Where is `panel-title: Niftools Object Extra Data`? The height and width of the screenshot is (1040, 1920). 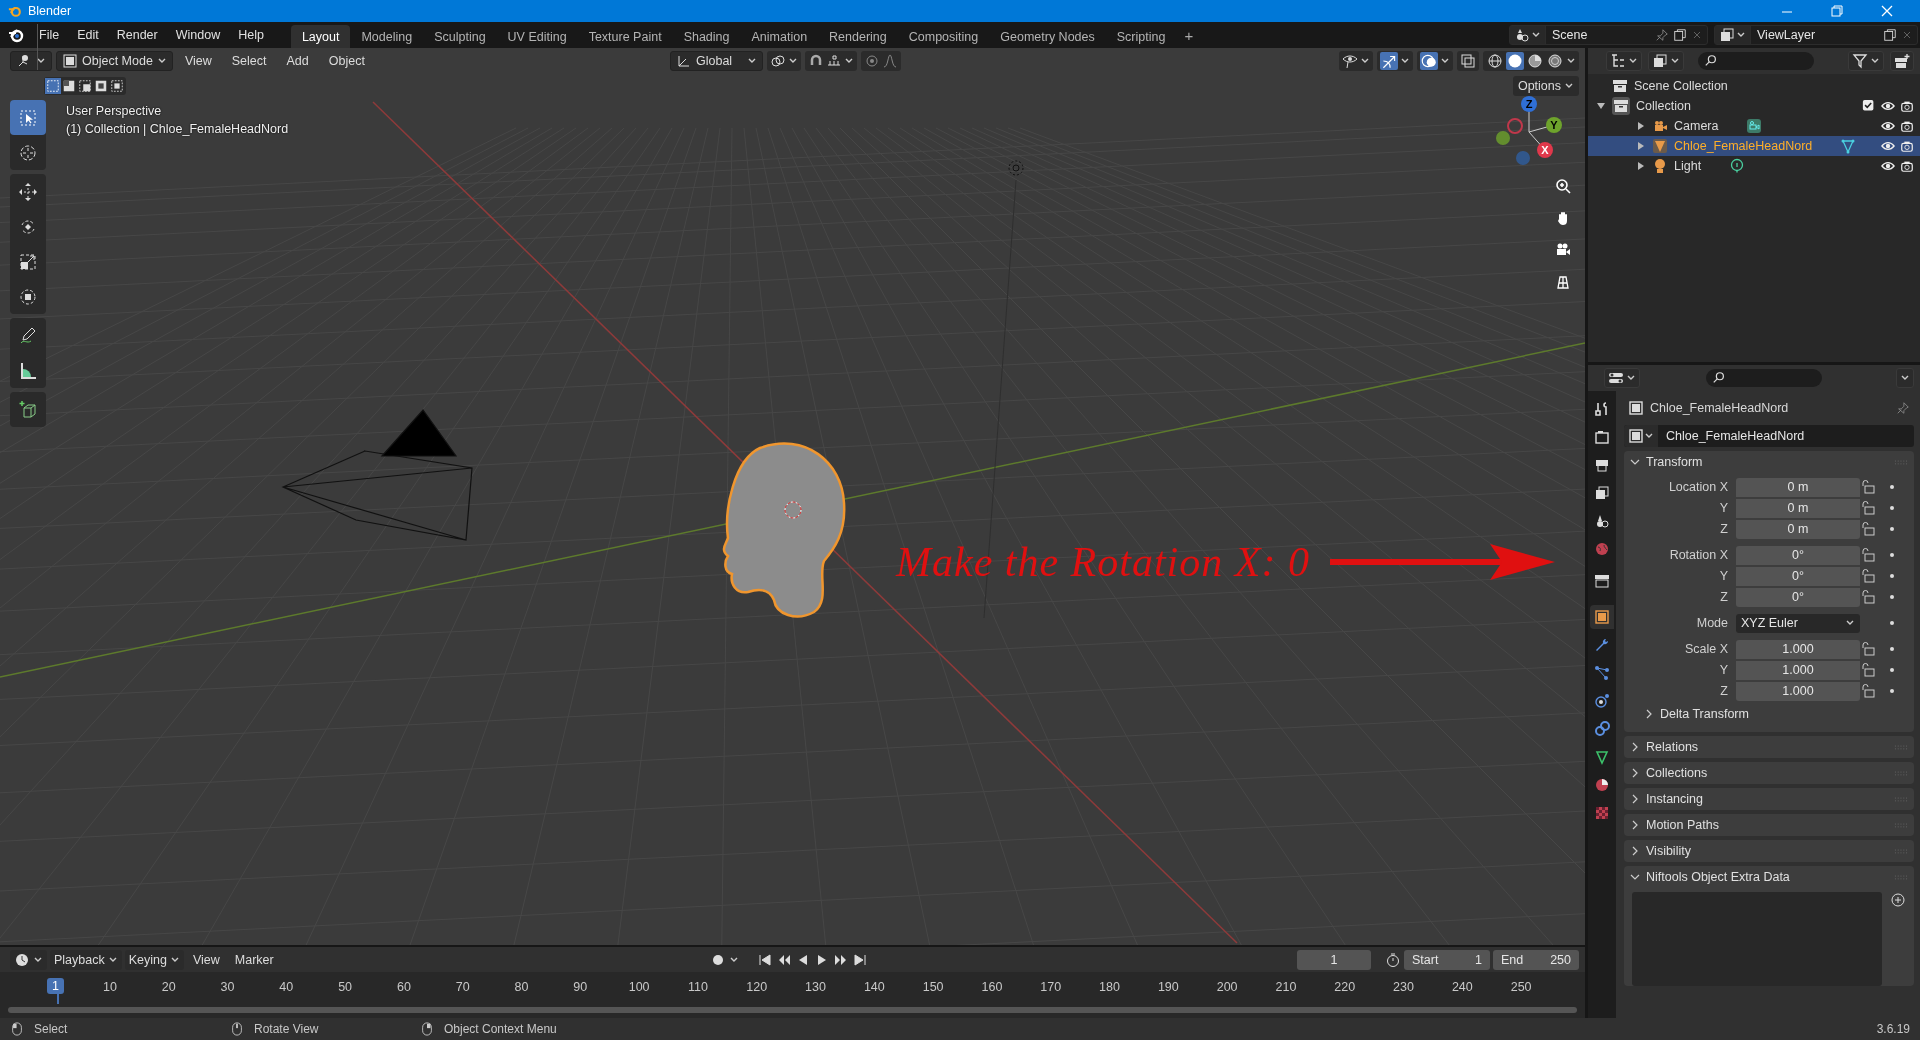 panel-title: Niftools Object Extra Data is located at coordinates (1718, 877).